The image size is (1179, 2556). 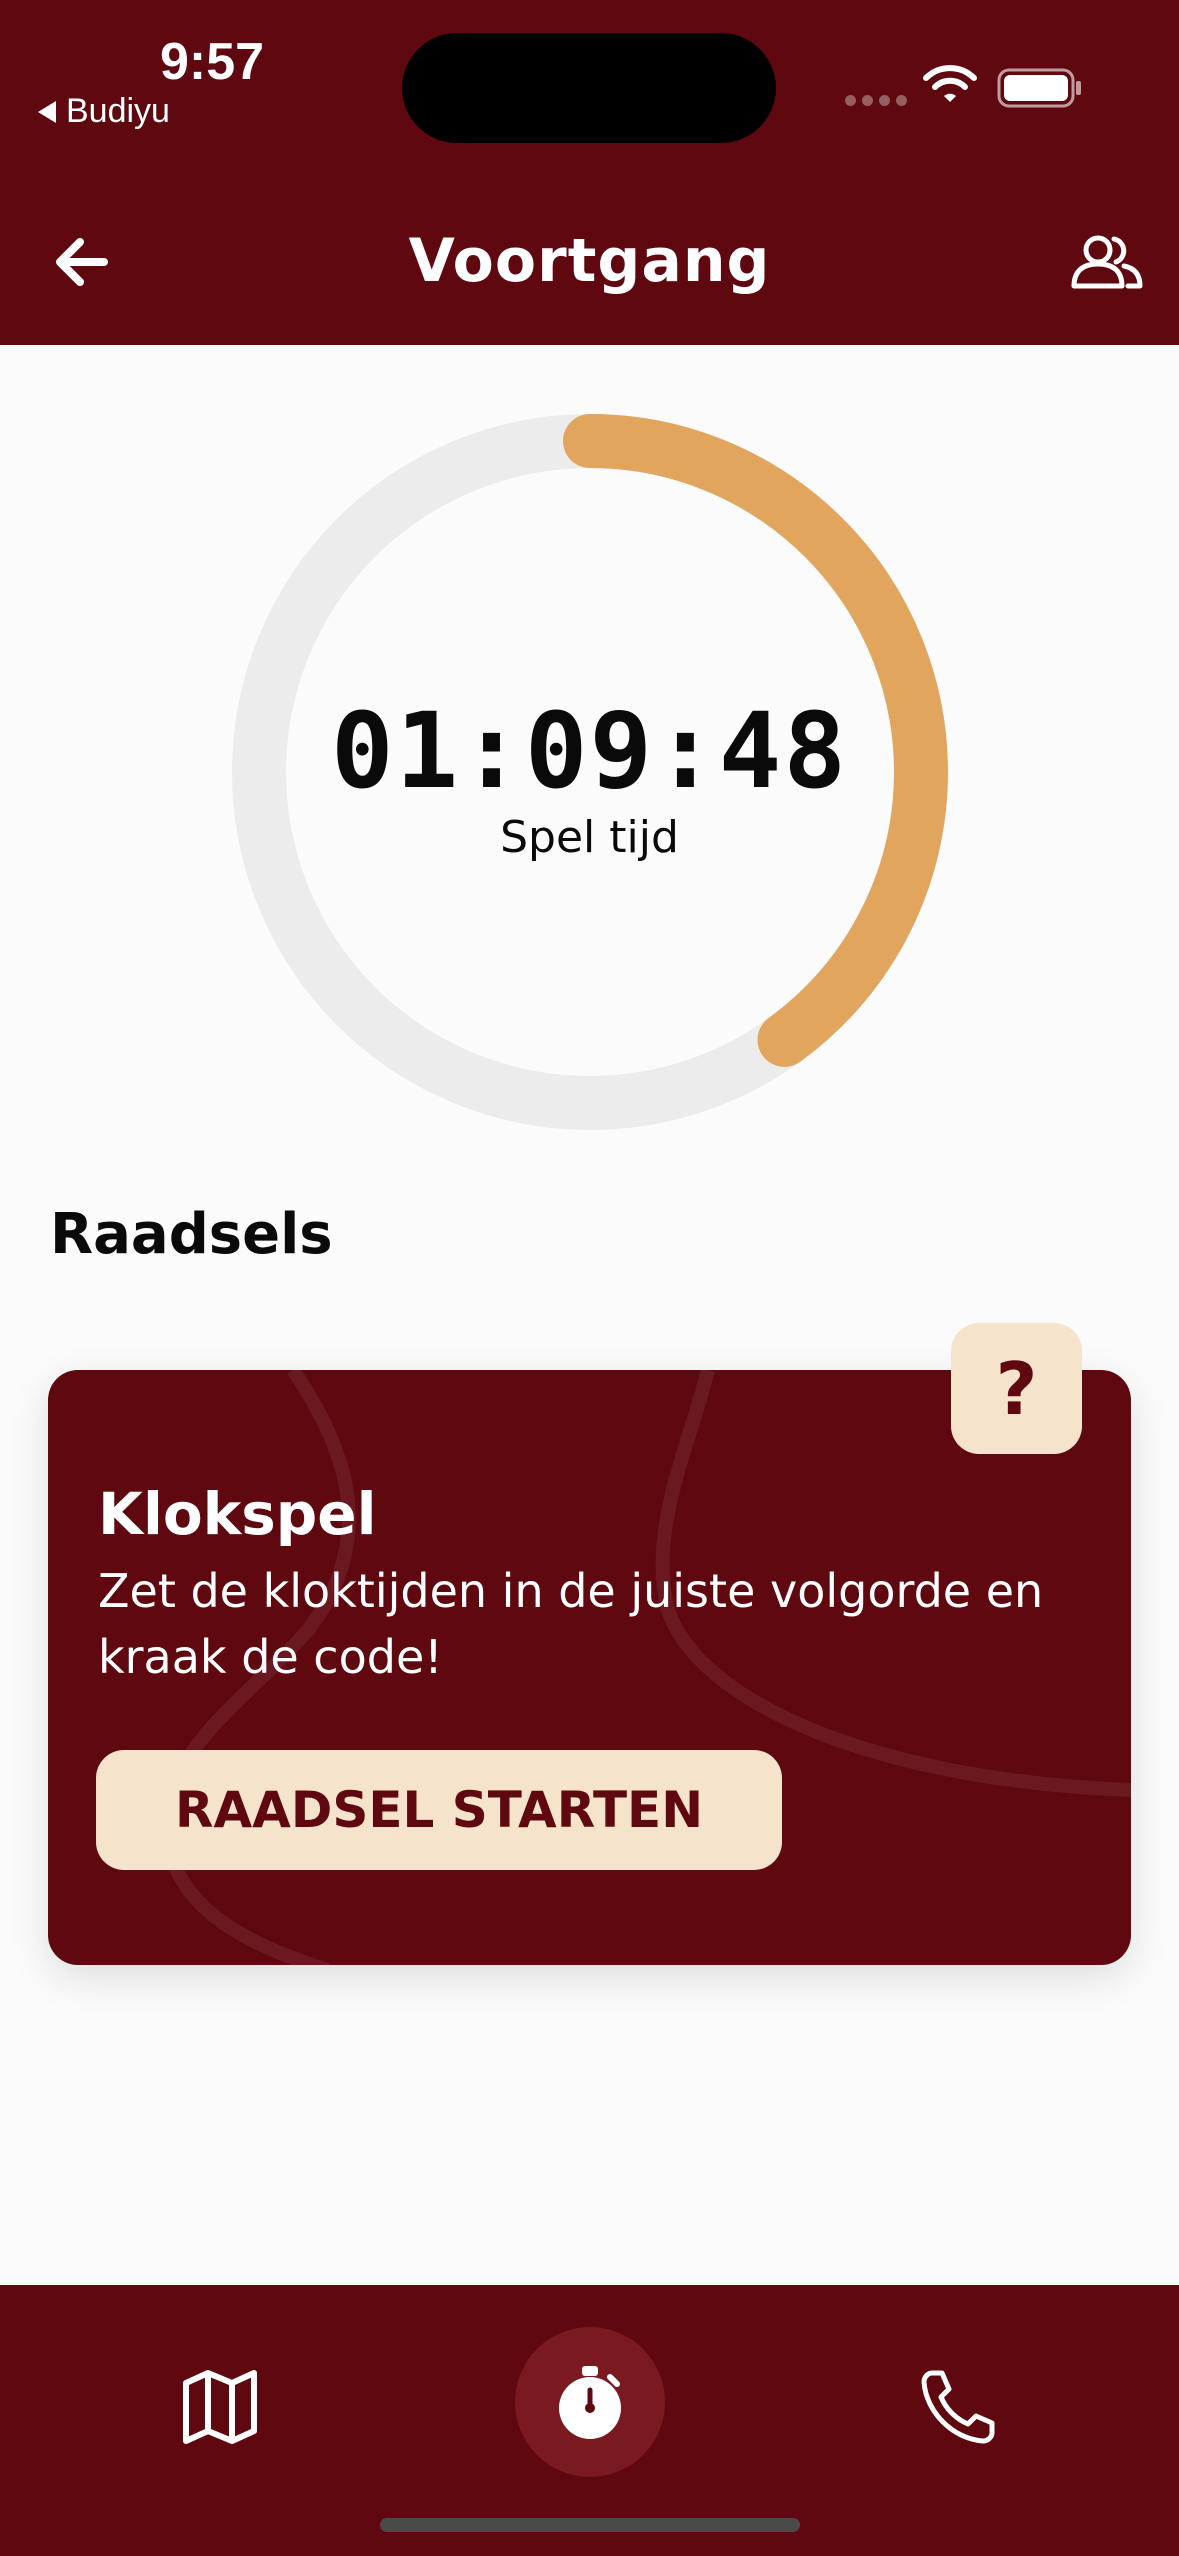 I want to click on home-indicator, so click(x=590, y=2525).